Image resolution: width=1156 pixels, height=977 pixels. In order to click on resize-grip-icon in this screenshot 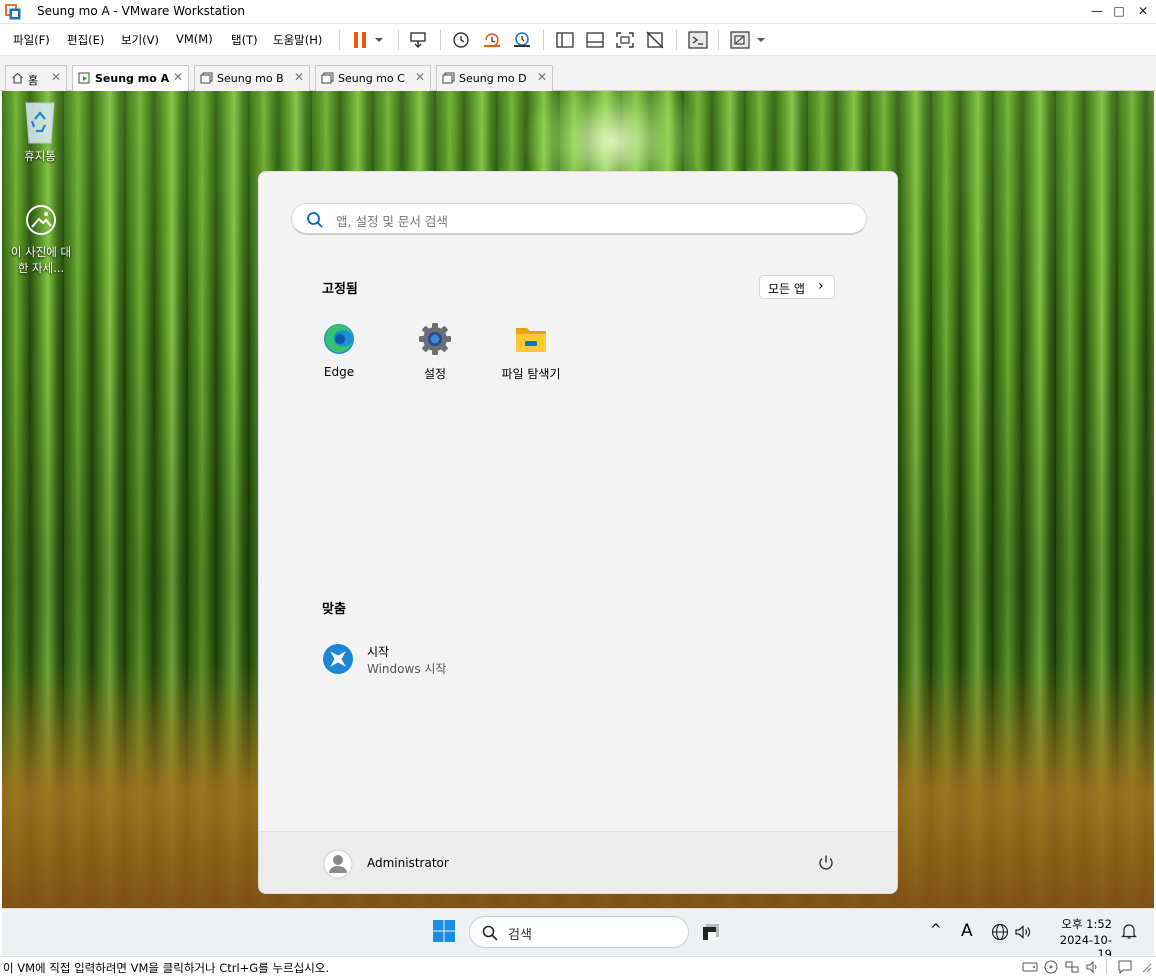, I will do `click(1146, 967)`.